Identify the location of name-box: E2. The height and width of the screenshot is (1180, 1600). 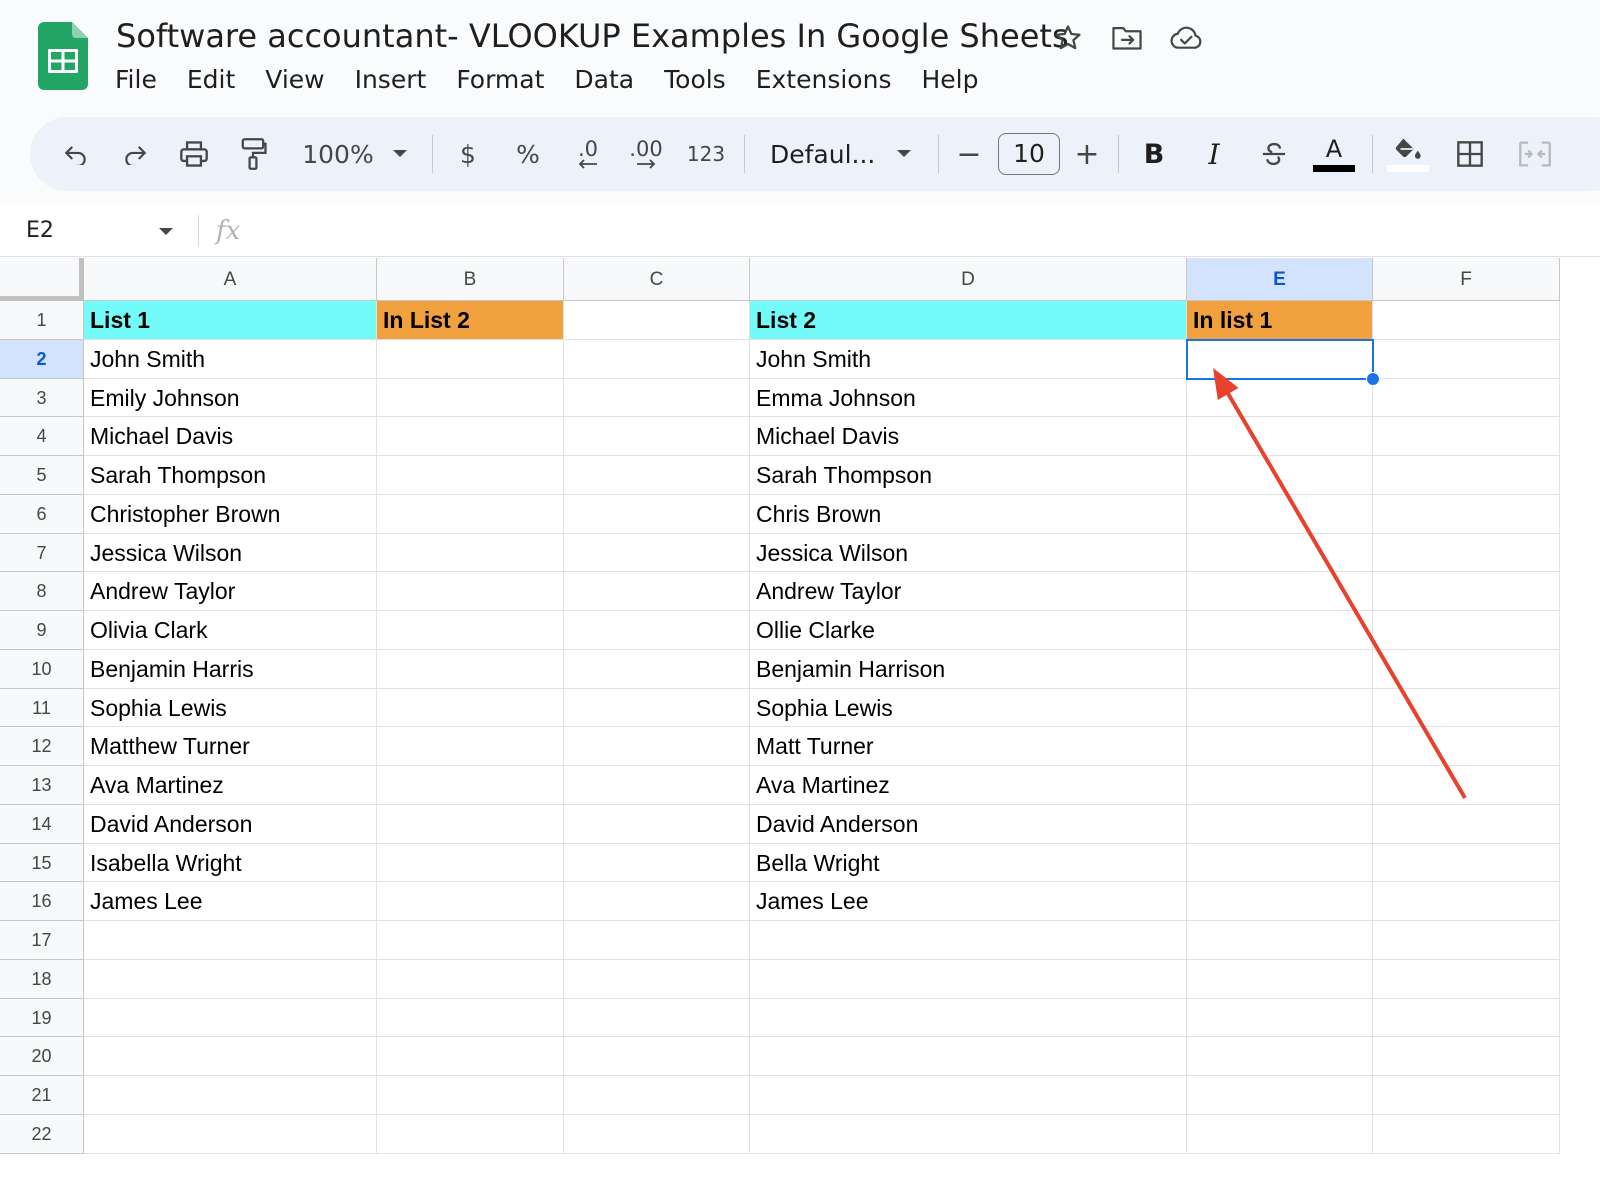
(40, 231).